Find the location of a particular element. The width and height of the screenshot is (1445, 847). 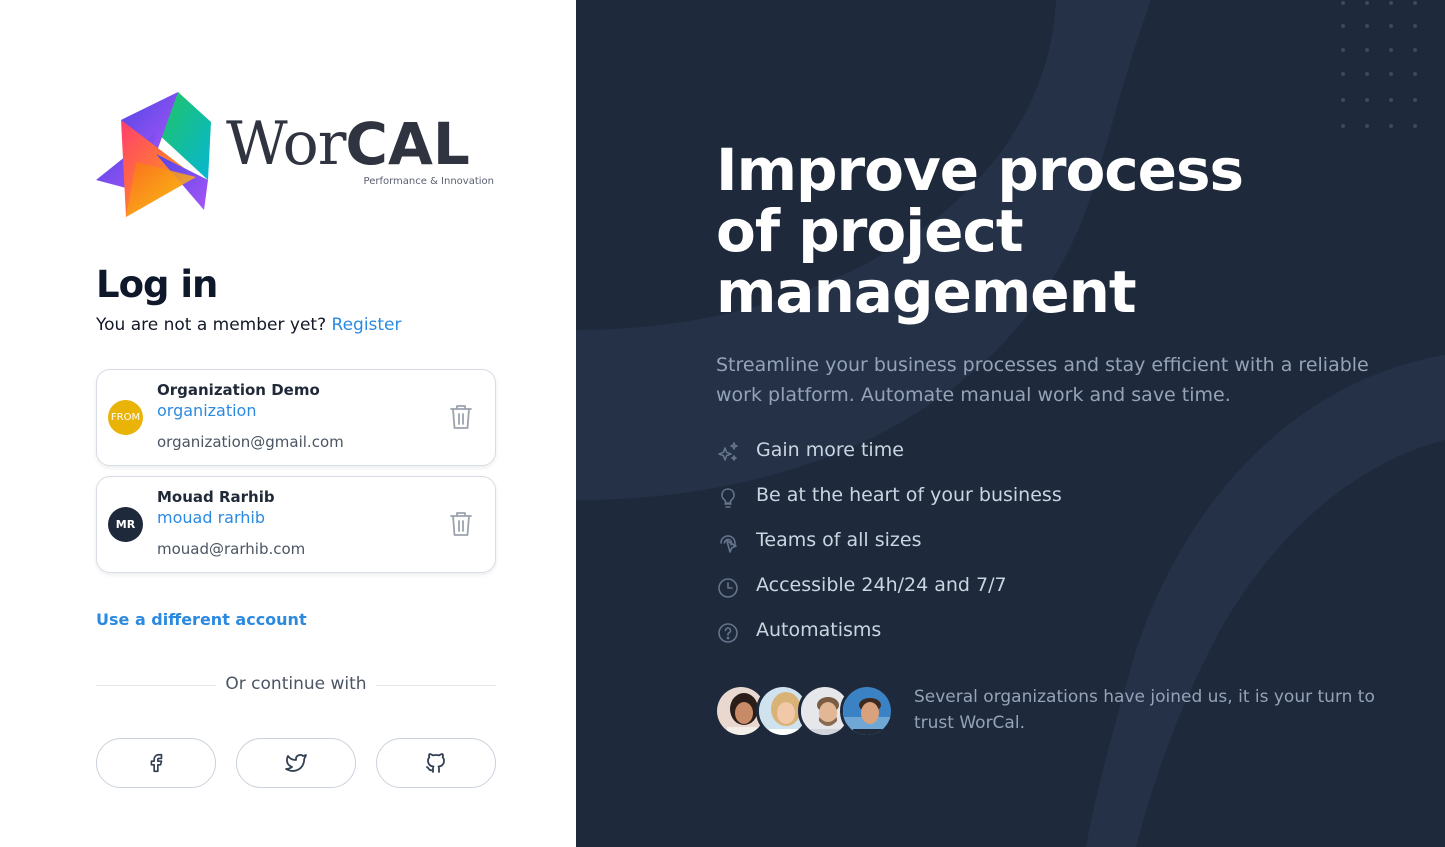

account-name: Mouad Rarhib is located at coordinates (216, 497).